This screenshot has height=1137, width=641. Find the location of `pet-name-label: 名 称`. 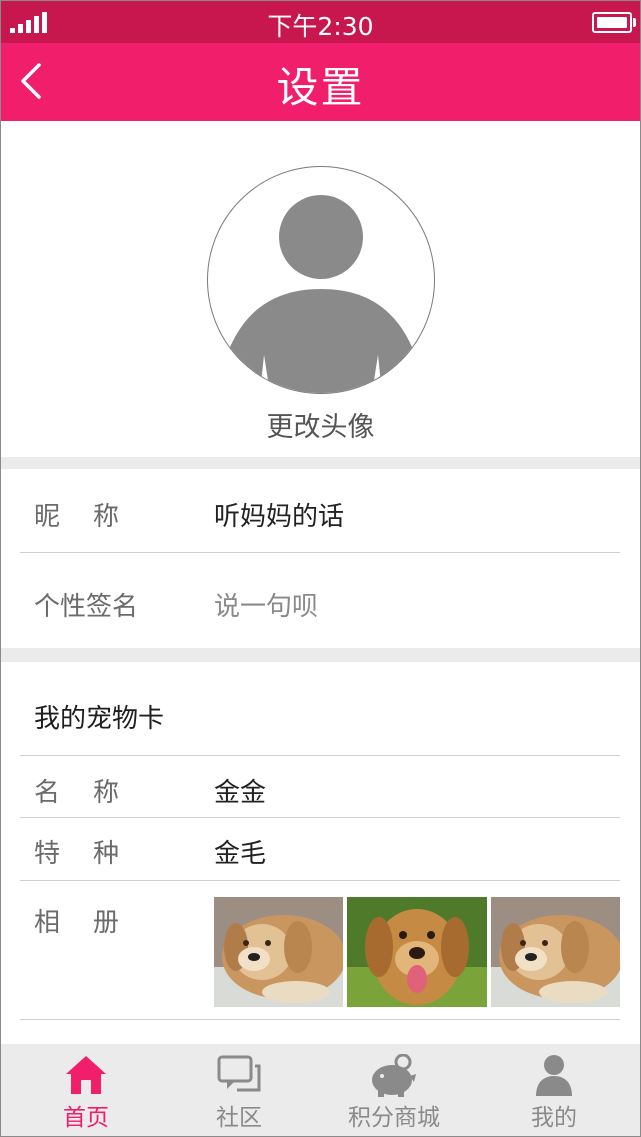

pet-name-label: 名 称 is located at coordinates (77, 793).